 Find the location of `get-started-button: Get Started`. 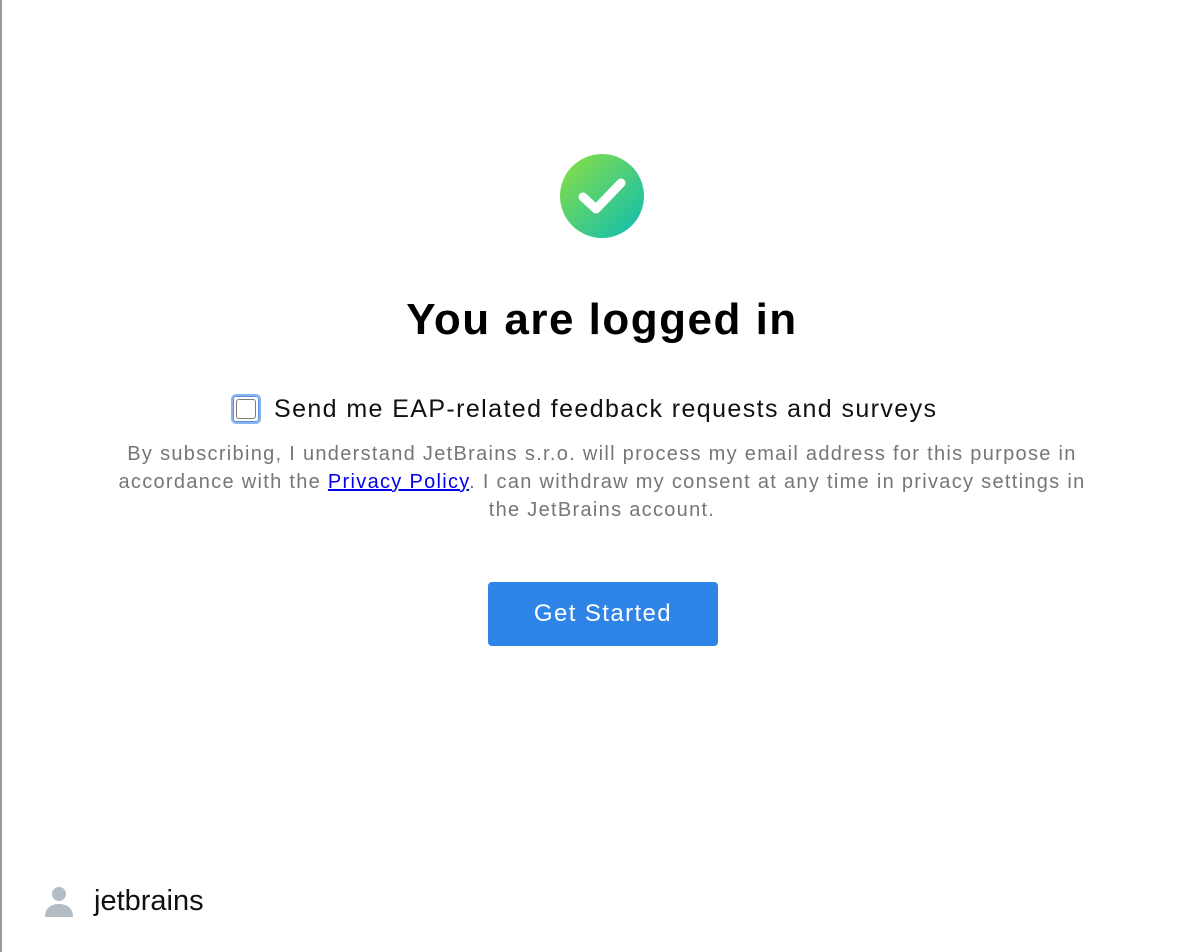

get-started-button: Get Started is located at coordinates (603, 614).